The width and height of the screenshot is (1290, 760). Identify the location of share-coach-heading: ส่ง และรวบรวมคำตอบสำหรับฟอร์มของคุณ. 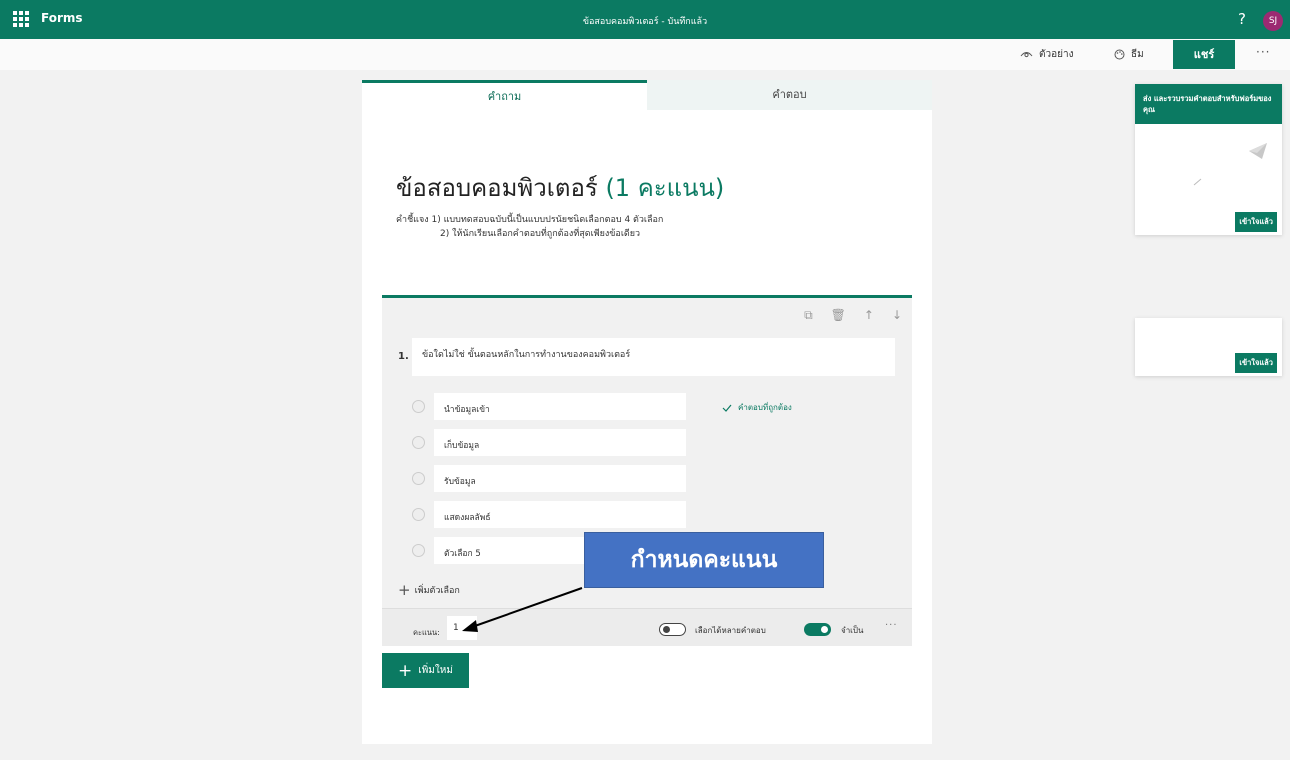
(1208, 104).